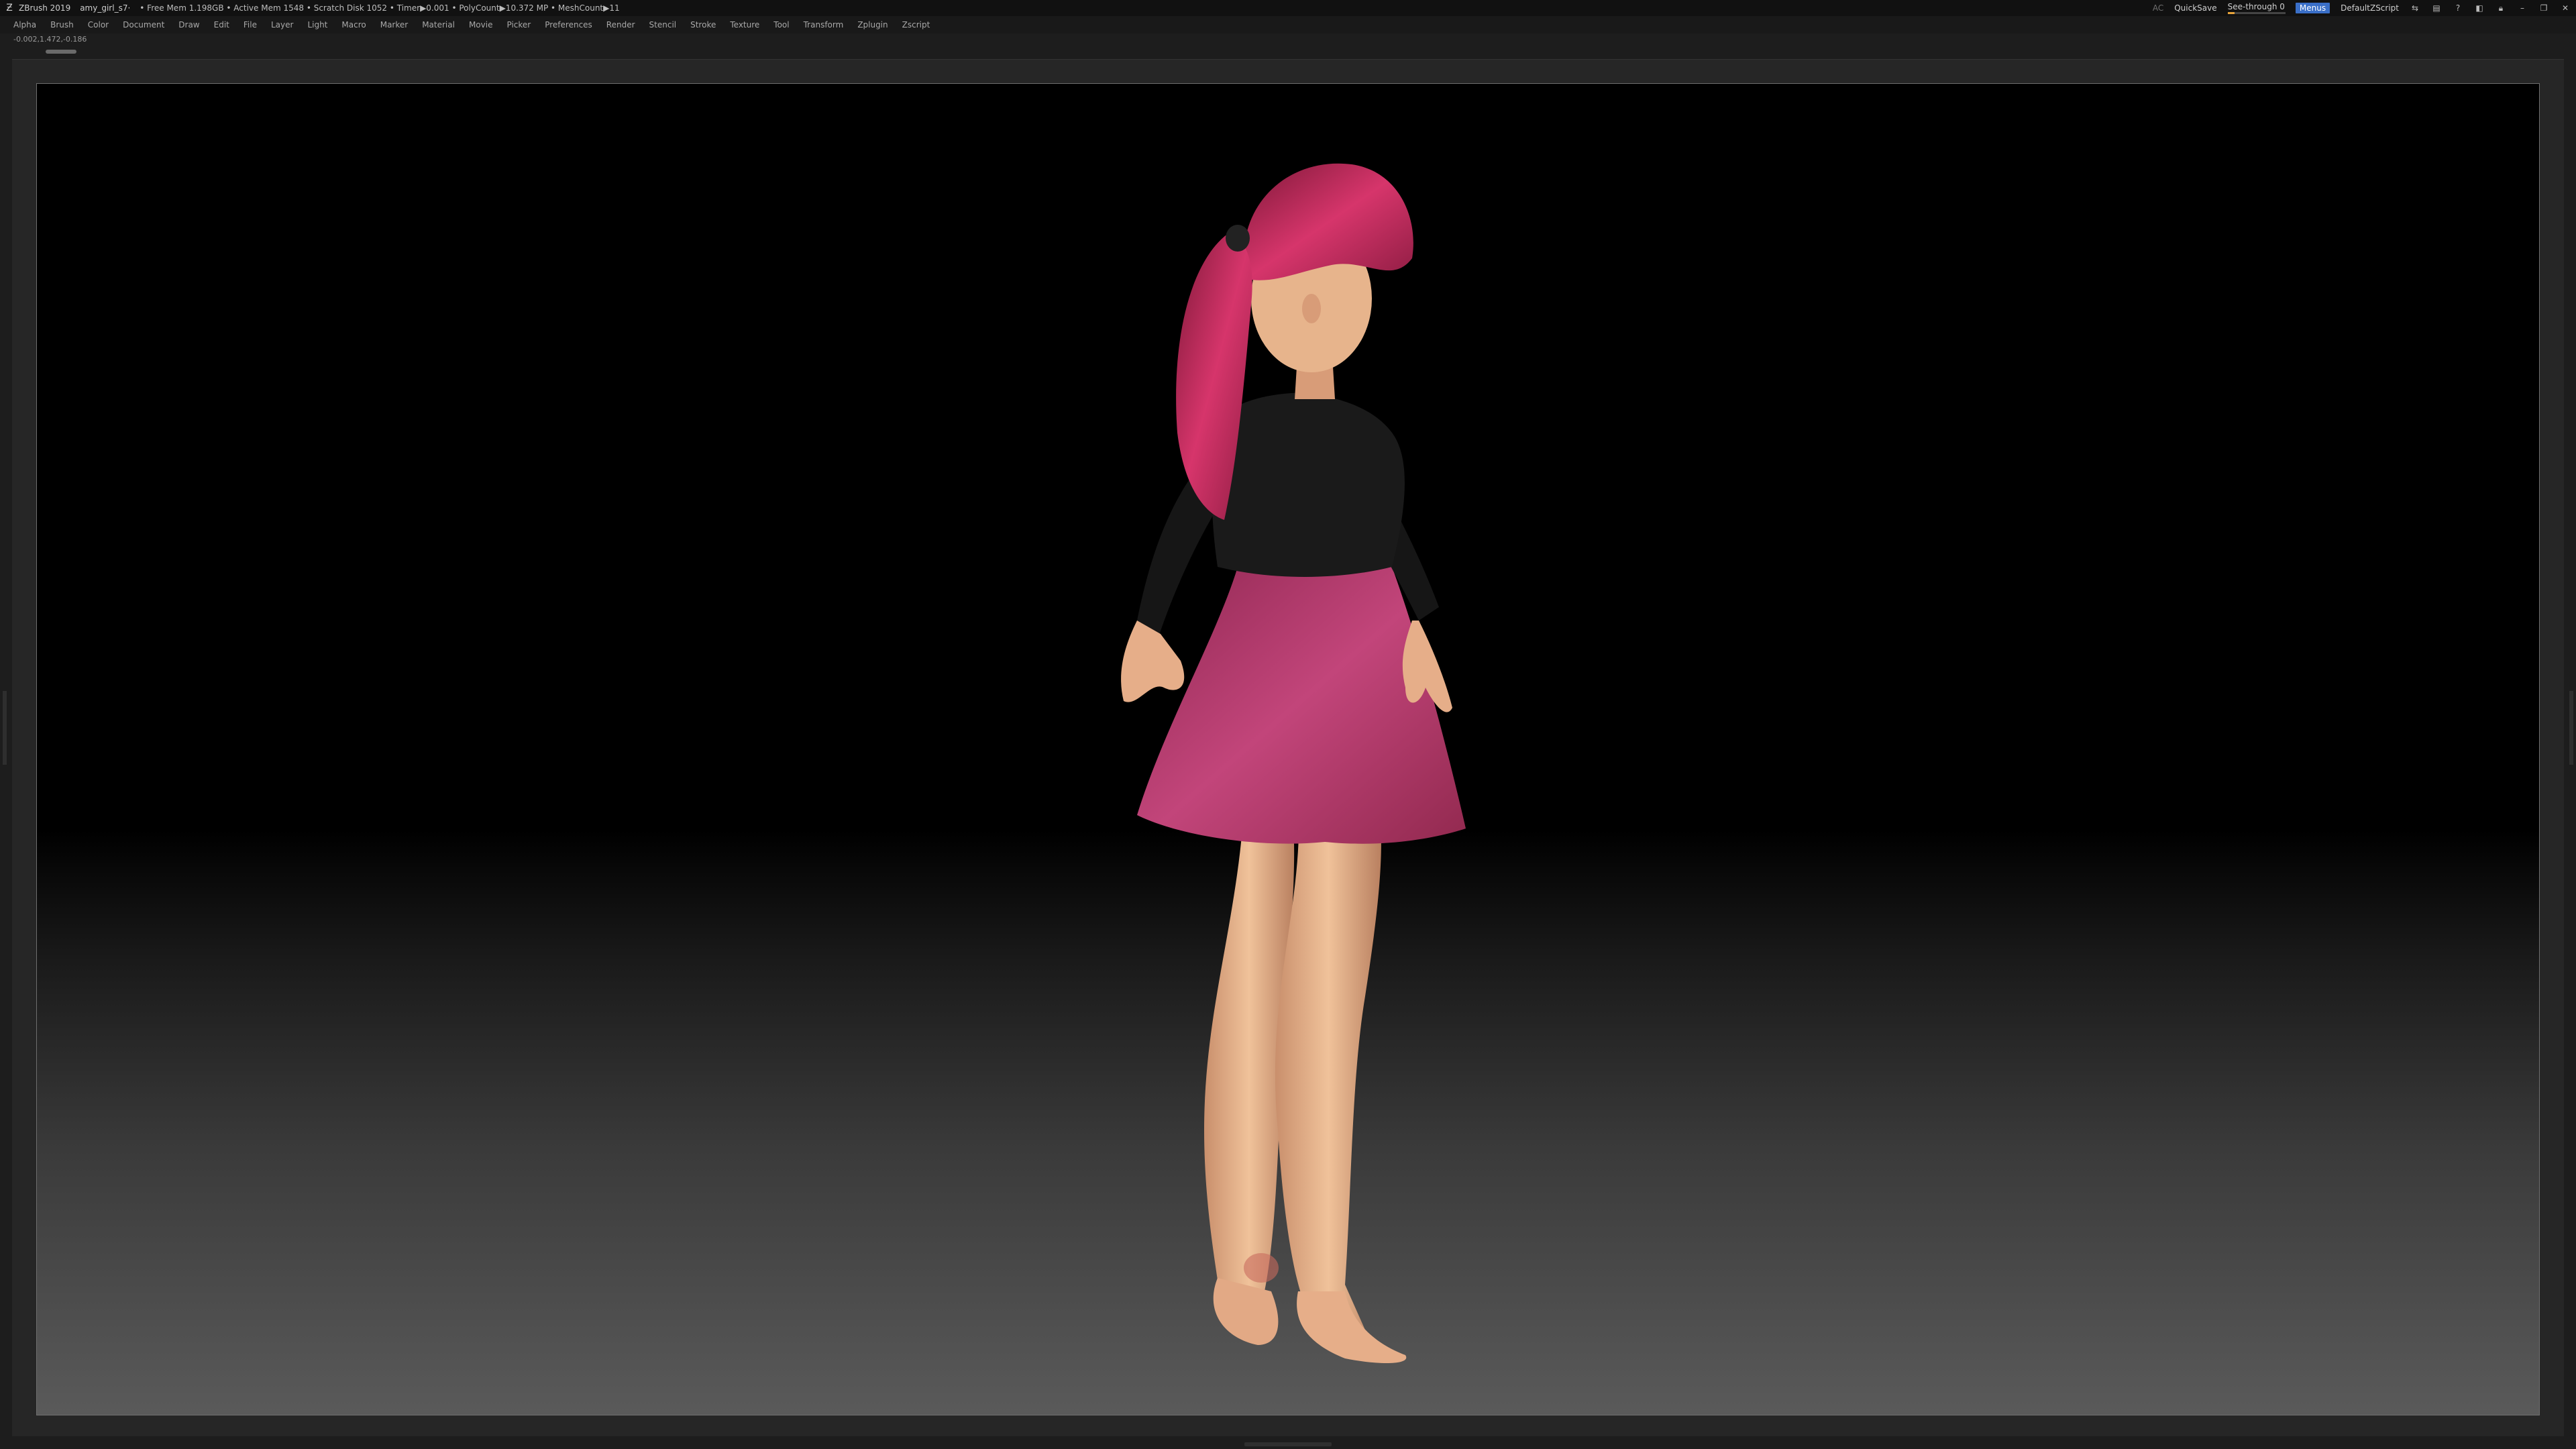  Describe the element at coordinates (2458, 8) in the screenshot. I see `help-icon: ?` at that location.